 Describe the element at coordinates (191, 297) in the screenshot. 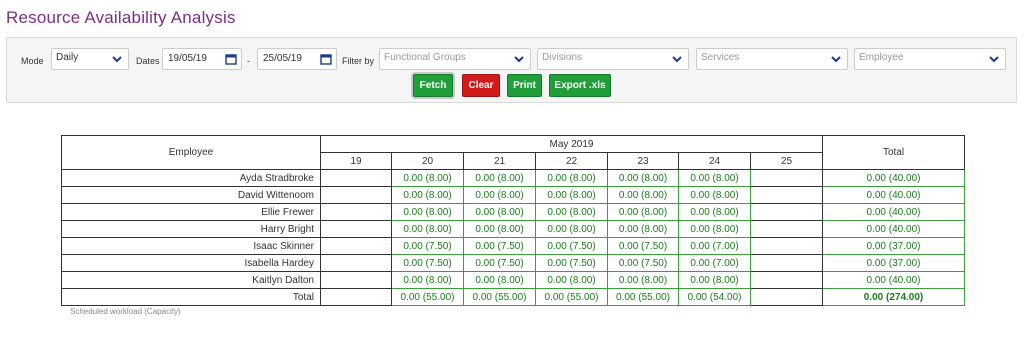

I see `total-row-label: Total` at that location.